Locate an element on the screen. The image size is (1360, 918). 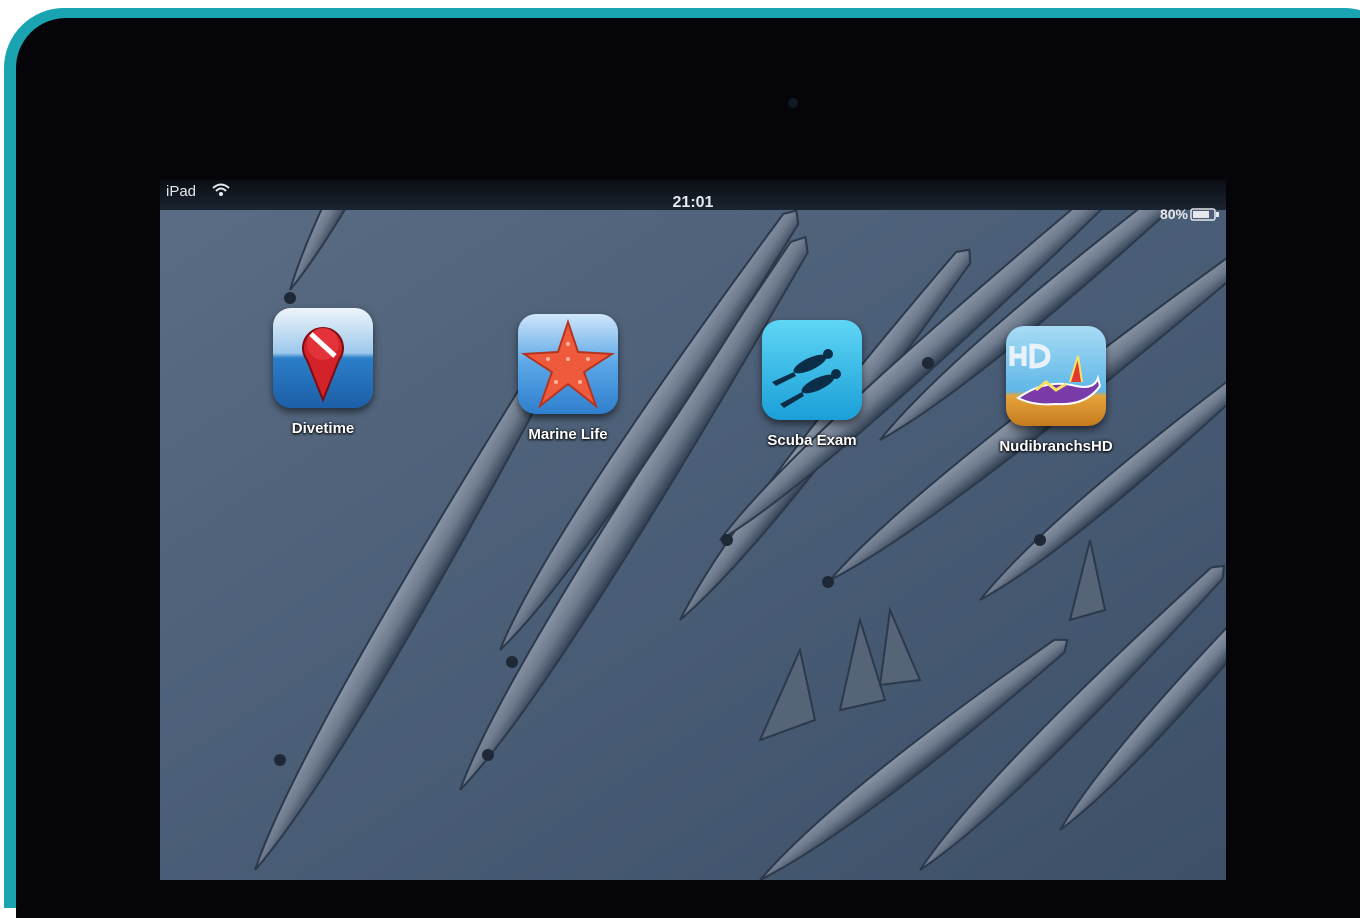
app-scuba-exam: Scuba Exam is located at coordinates (812, 384).